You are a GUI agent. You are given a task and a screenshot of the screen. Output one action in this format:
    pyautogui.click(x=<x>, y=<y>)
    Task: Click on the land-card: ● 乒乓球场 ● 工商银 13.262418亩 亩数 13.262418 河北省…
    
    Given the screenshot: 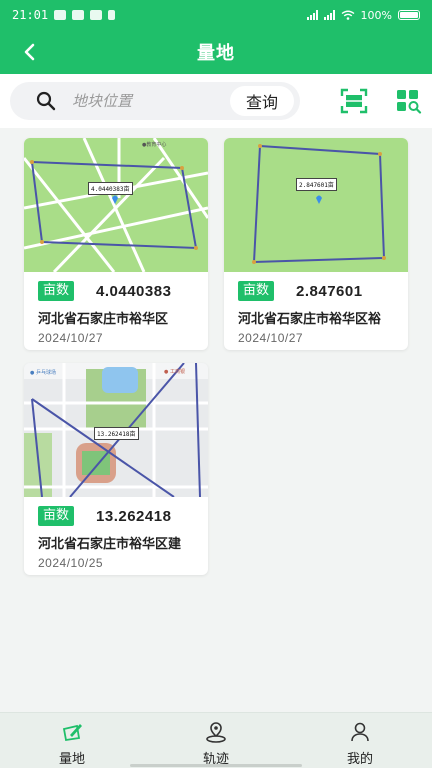 What is the action you would take?
    pyautogui.click(x=116, y=469)
    